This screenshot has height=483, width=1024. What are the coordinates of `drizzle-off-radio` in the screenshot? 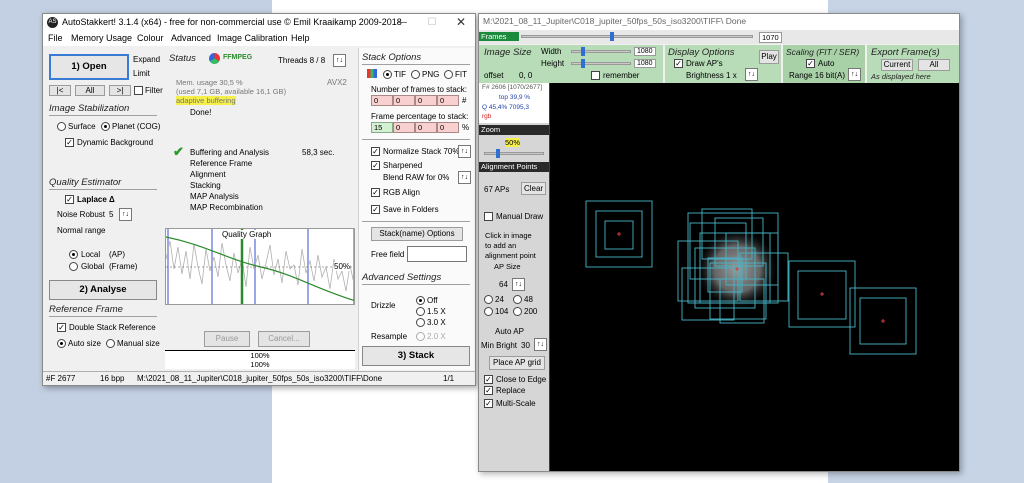 It's located at (420, 300).